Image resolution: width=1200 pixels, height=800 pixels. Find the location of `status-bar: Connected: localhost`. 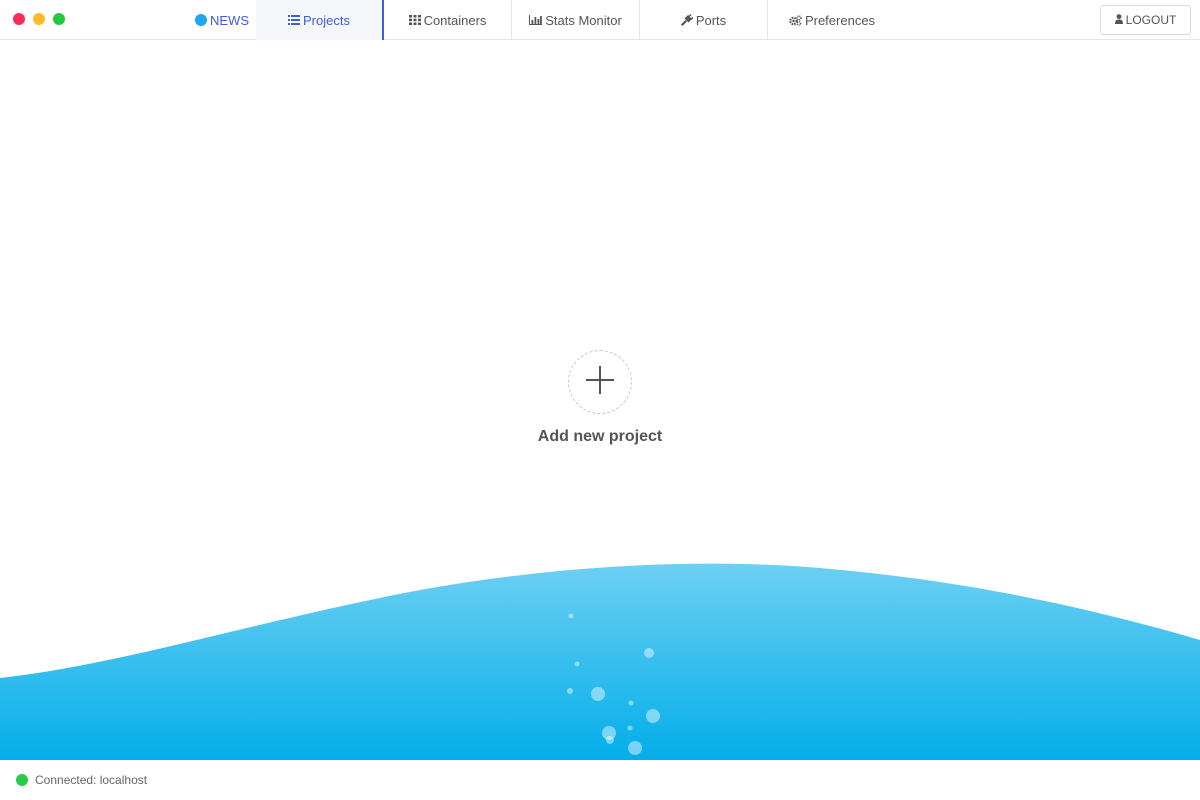

status-bar: Connected: localhost is located at coordinates (600, 780).